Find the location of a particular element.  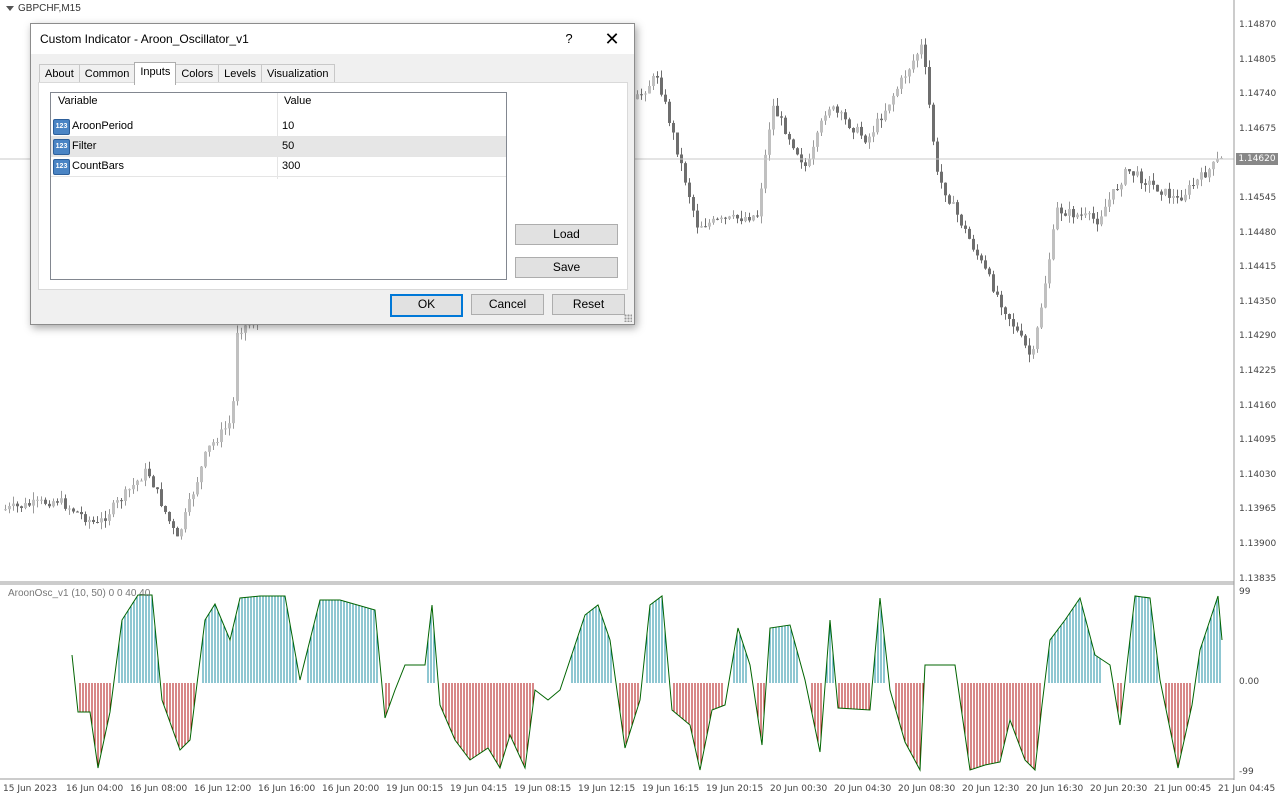

price-tick: 1.14870 is located at coordinates (1258, 25).